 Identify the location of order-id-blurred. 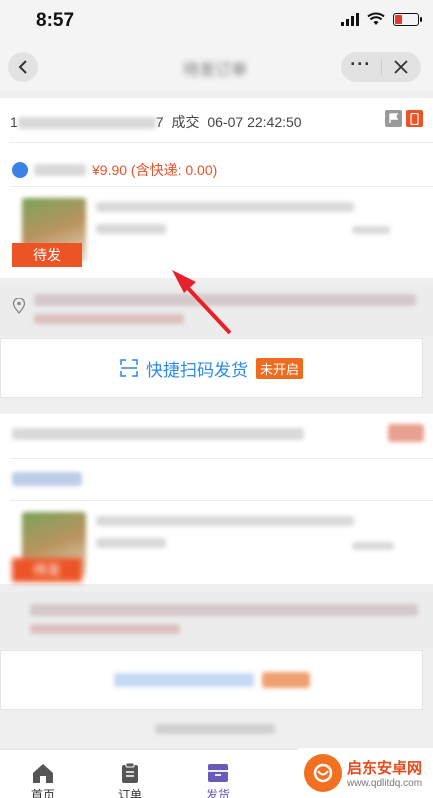
(86, 123).